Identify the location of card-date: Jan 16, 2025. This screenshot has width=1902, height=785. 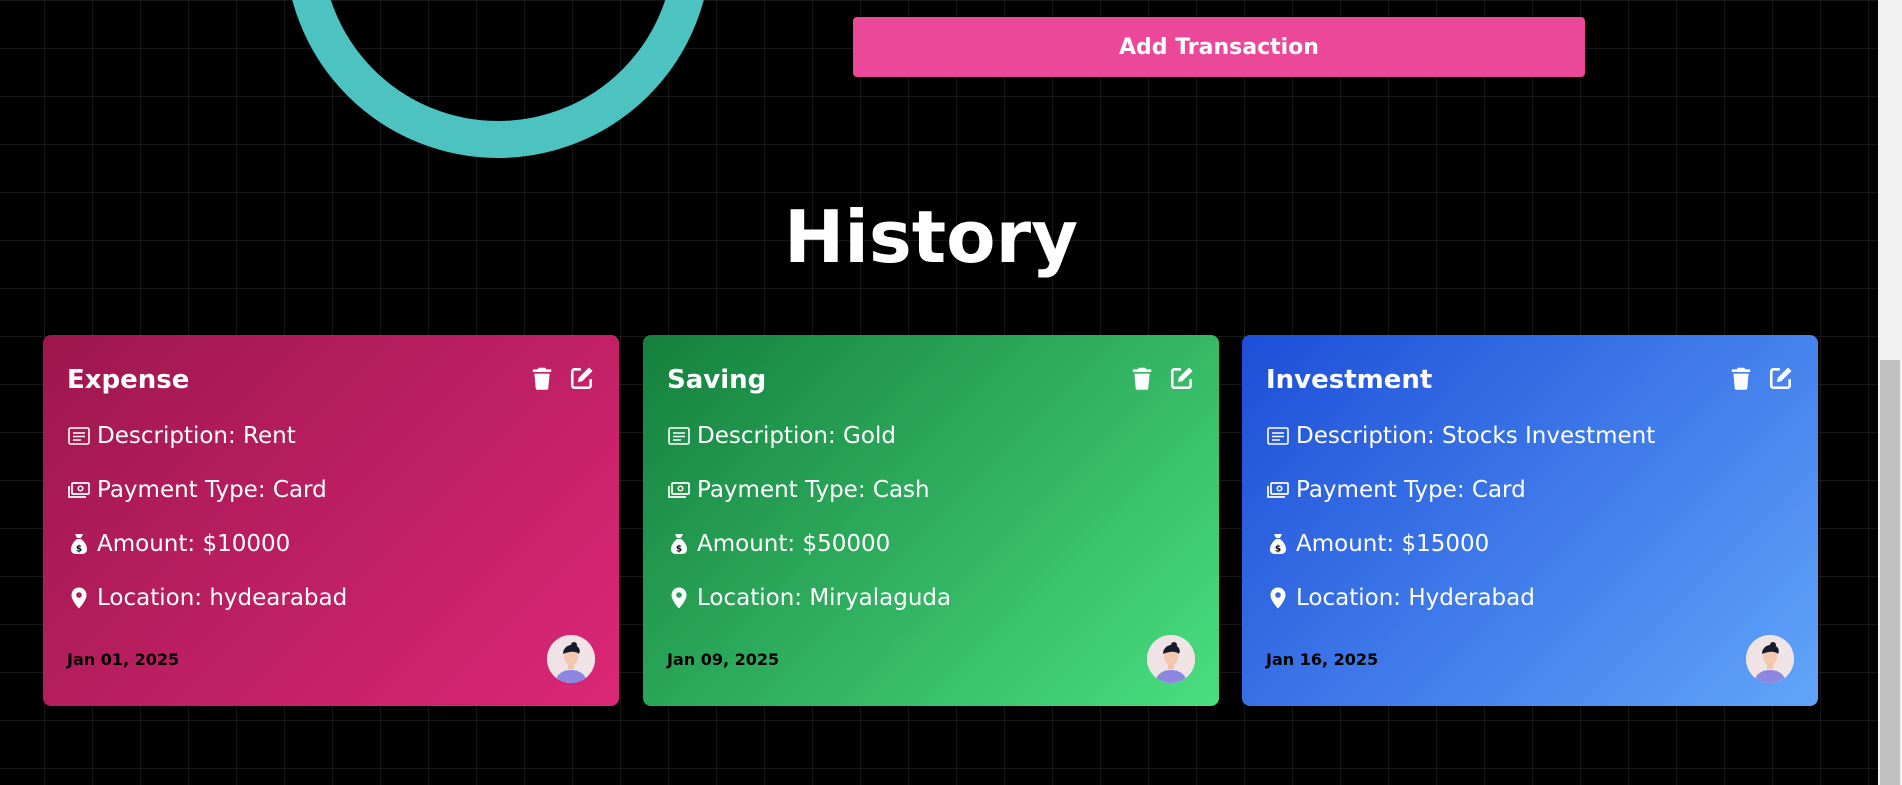
(1322, 659).